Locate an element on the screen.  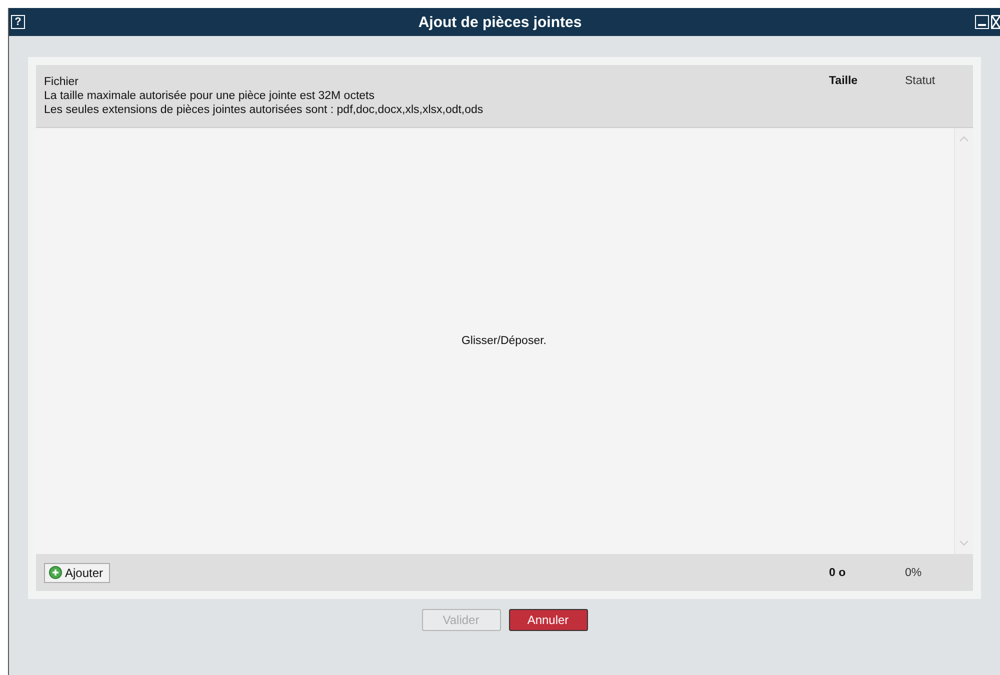
column-header: Statut is located at coordinates (920, 81).